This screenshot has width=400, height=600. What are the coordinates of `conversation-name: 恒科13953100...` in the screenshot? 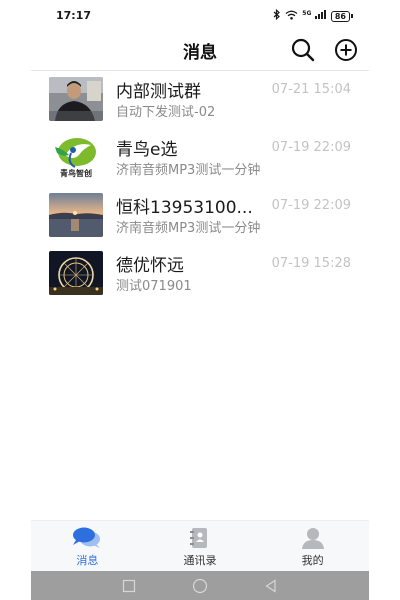 It's located at (184, 208).